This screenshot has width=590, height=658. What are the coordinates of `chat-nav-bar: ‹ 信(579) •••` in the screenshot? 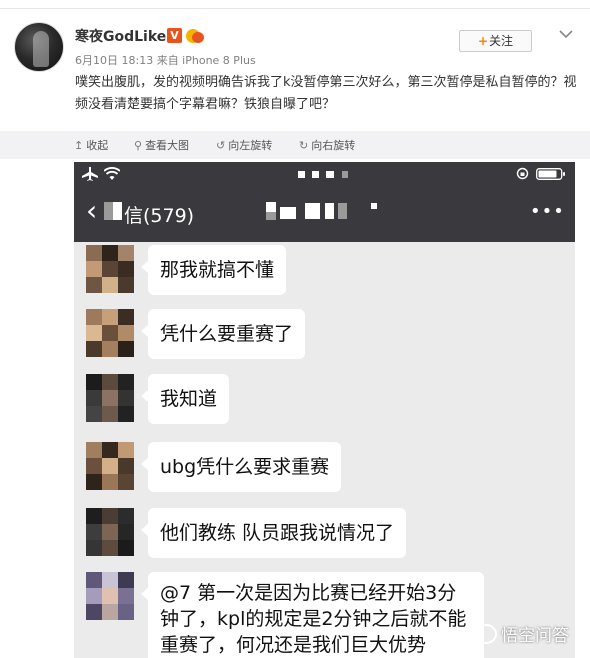 It's located at (324, 214).